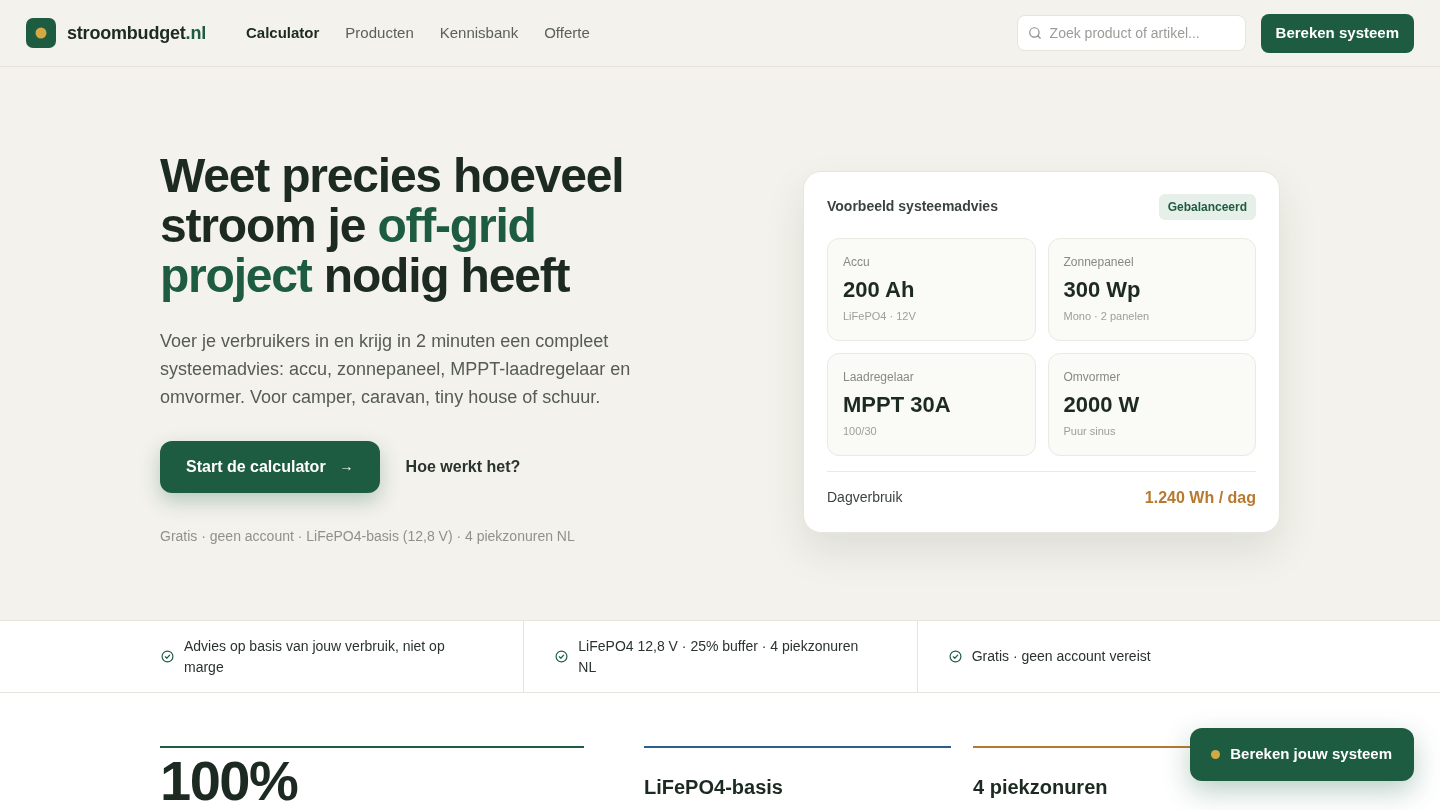  Describe the element at coordinates (714, 787) in the screenshot. I see `stat-title: LiFePO4-basis` at that location.